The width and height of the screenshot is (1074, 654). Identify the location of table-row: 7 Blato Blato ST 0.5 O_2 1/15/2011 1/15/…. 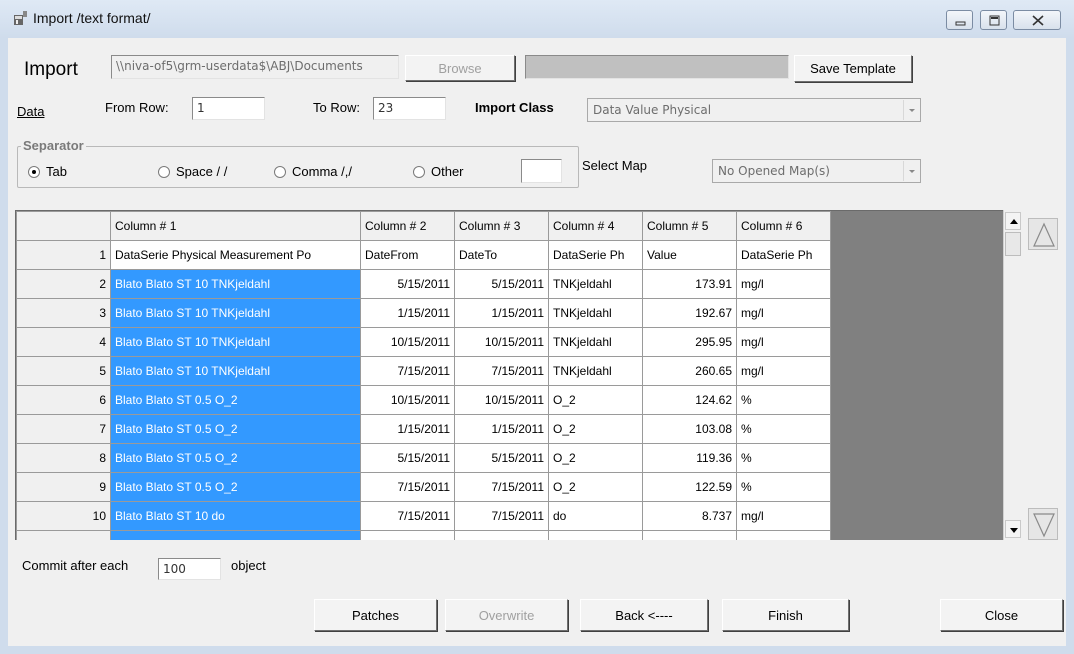
(423, 429).